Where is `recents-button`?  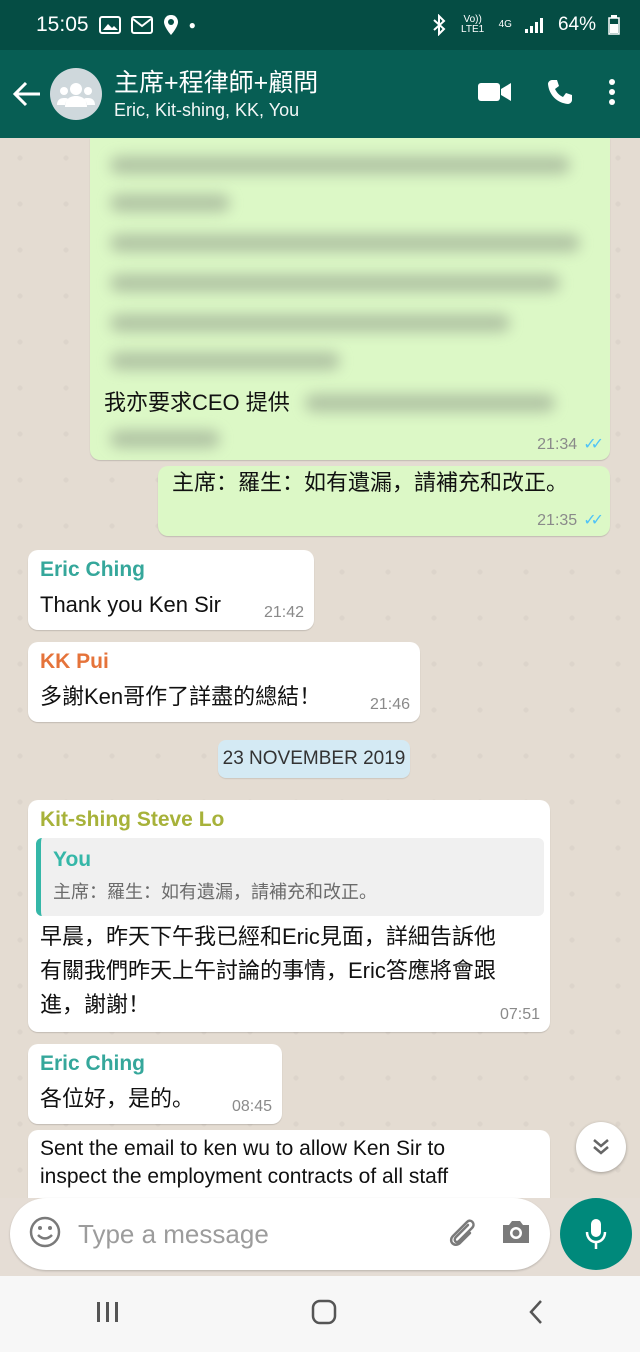 recents-button is located at coordinates (108, 1314).